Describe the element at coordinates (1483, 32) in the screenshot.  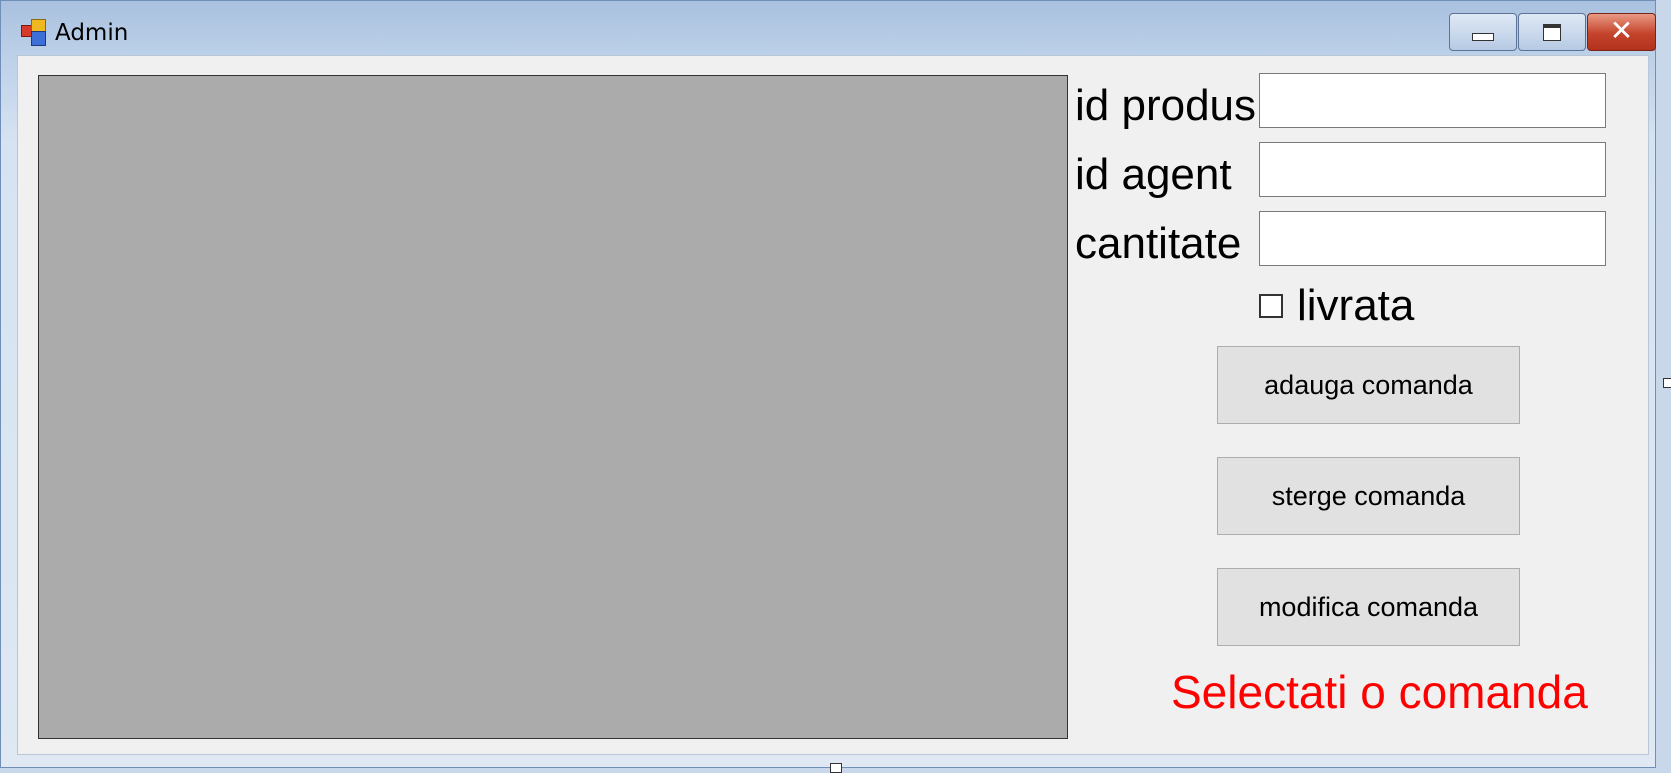
I see `minimize-button` at that location.